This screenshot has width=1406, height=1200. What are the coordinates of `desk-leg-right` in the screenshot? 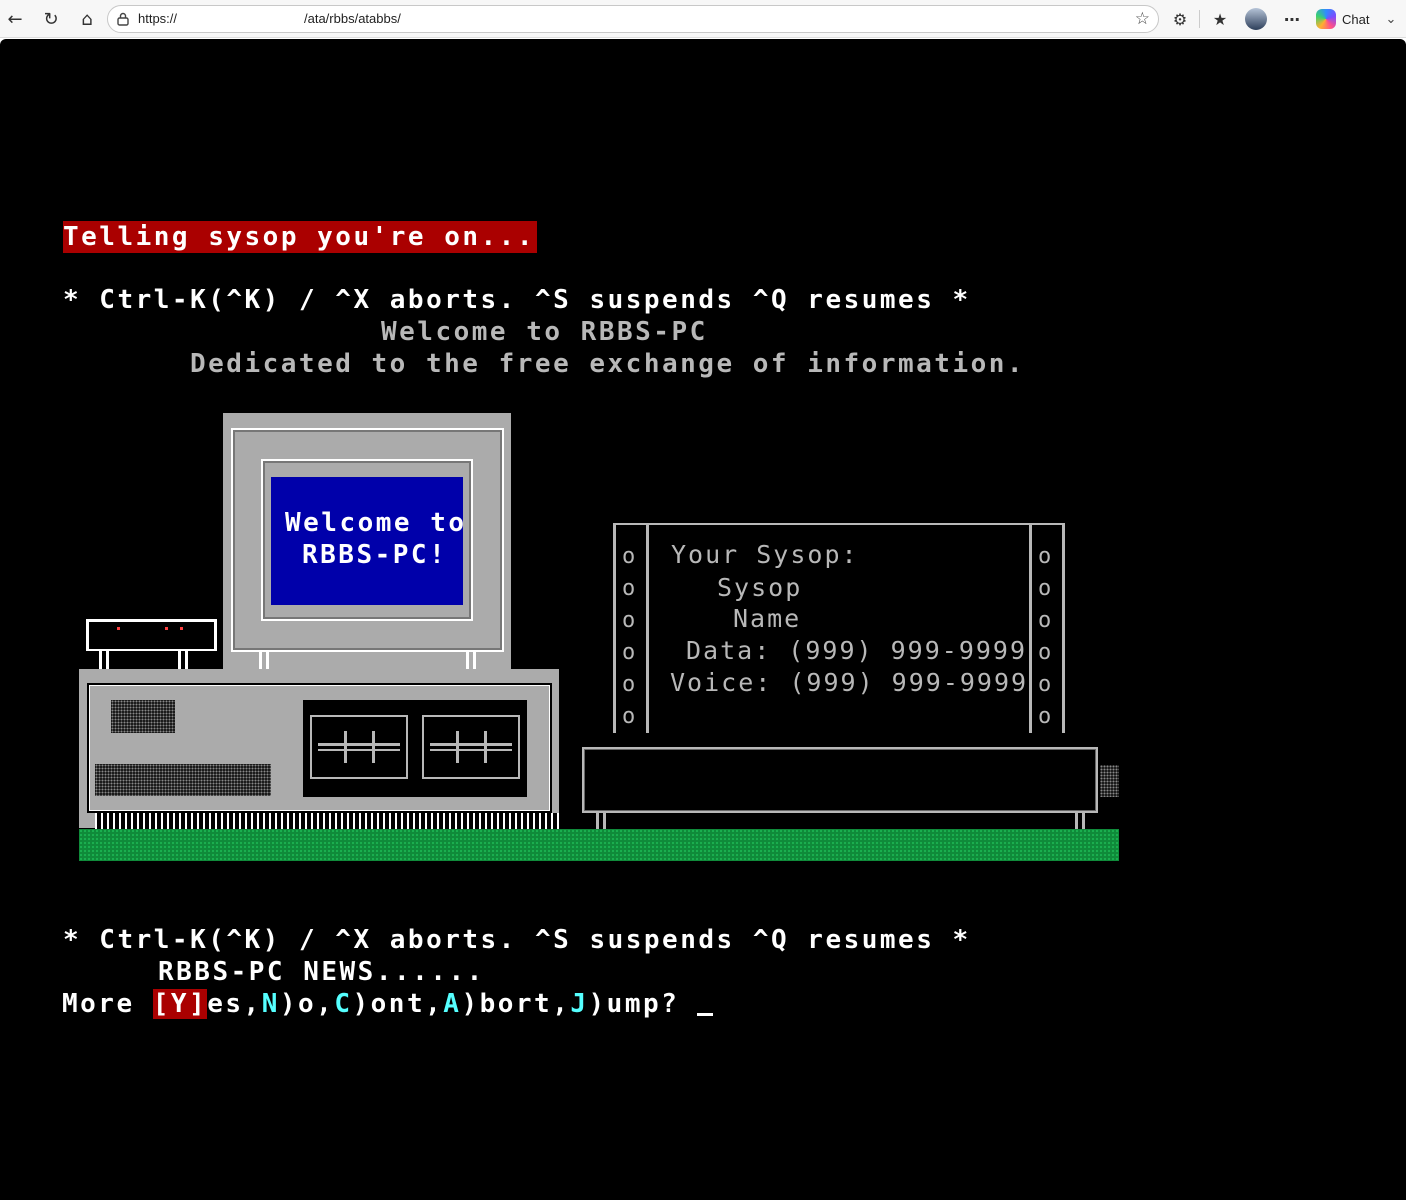 It's located at (1080, 821).